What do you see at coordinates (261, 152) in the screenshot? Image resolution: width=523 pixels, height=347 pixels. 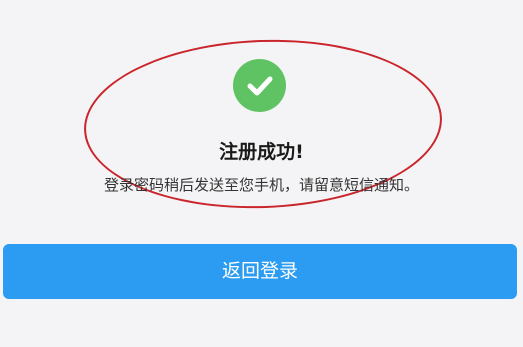 I see `success-title: 注册成功!` at bounding box center [261, 152].